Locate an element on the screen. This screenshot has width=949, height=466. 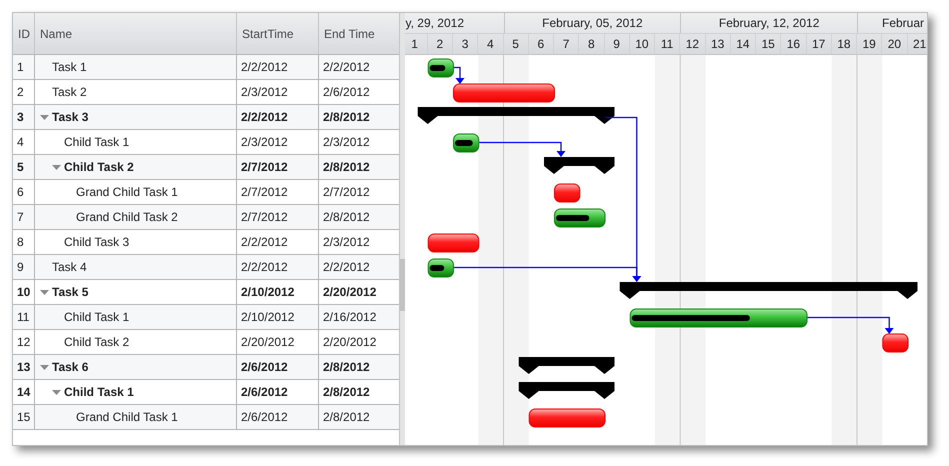
day-label: 10 is located at coordinates (642, 44).